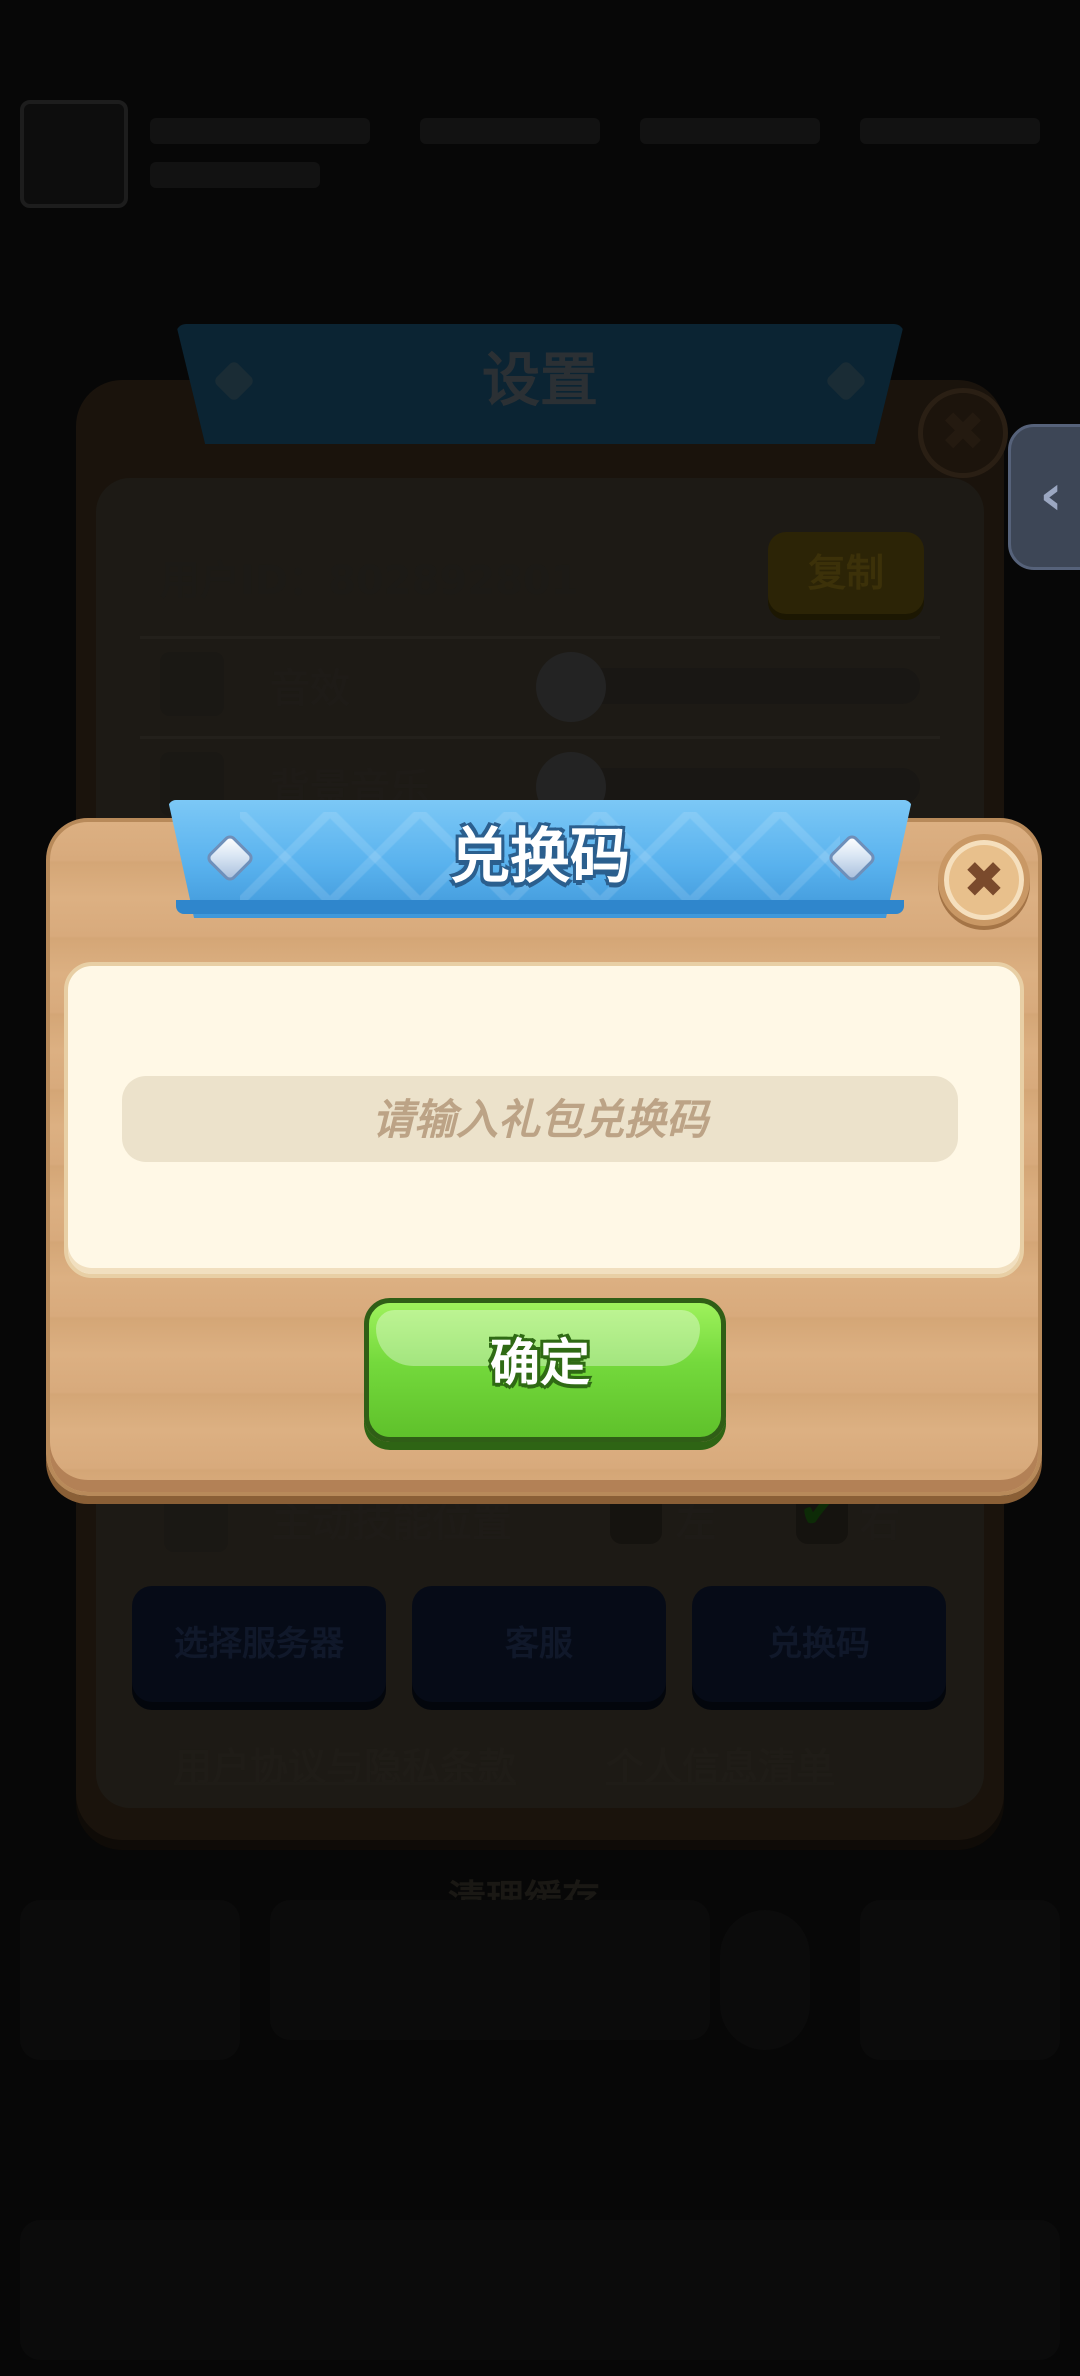 The image size is (1080, 2376). What do you see at coordinates (696, 1523) in the screenshot?
I see `left-option-label: 左` at bounding box center [696, 1523].